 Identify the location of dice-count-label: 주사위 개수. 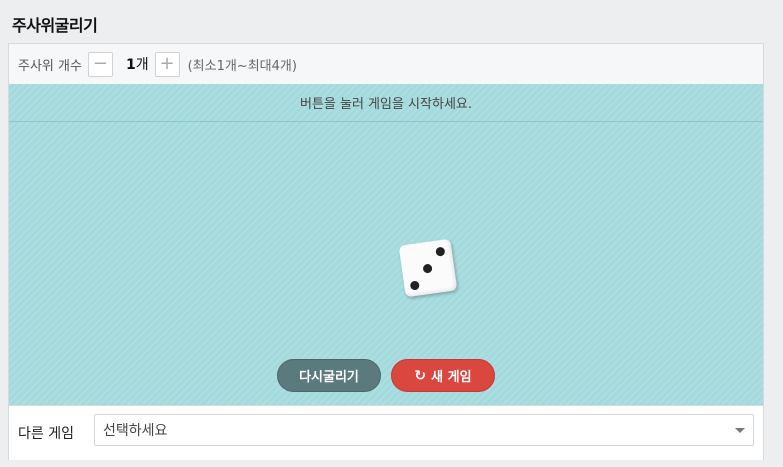
(50, 66).